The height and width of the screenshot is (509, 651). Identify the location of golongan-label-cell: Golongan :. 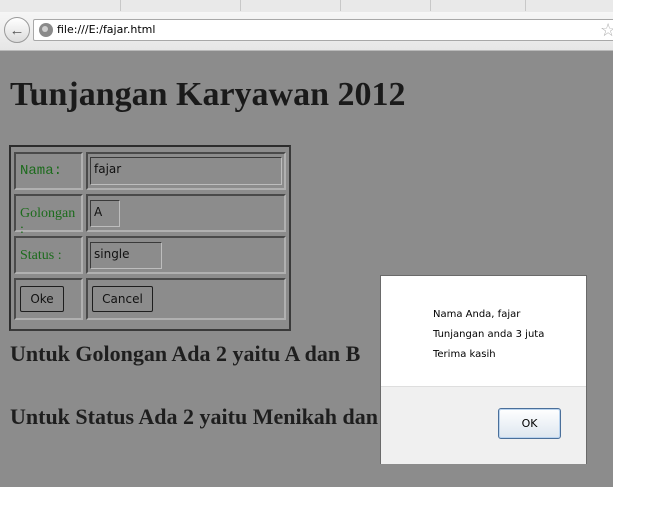
(48, 215).